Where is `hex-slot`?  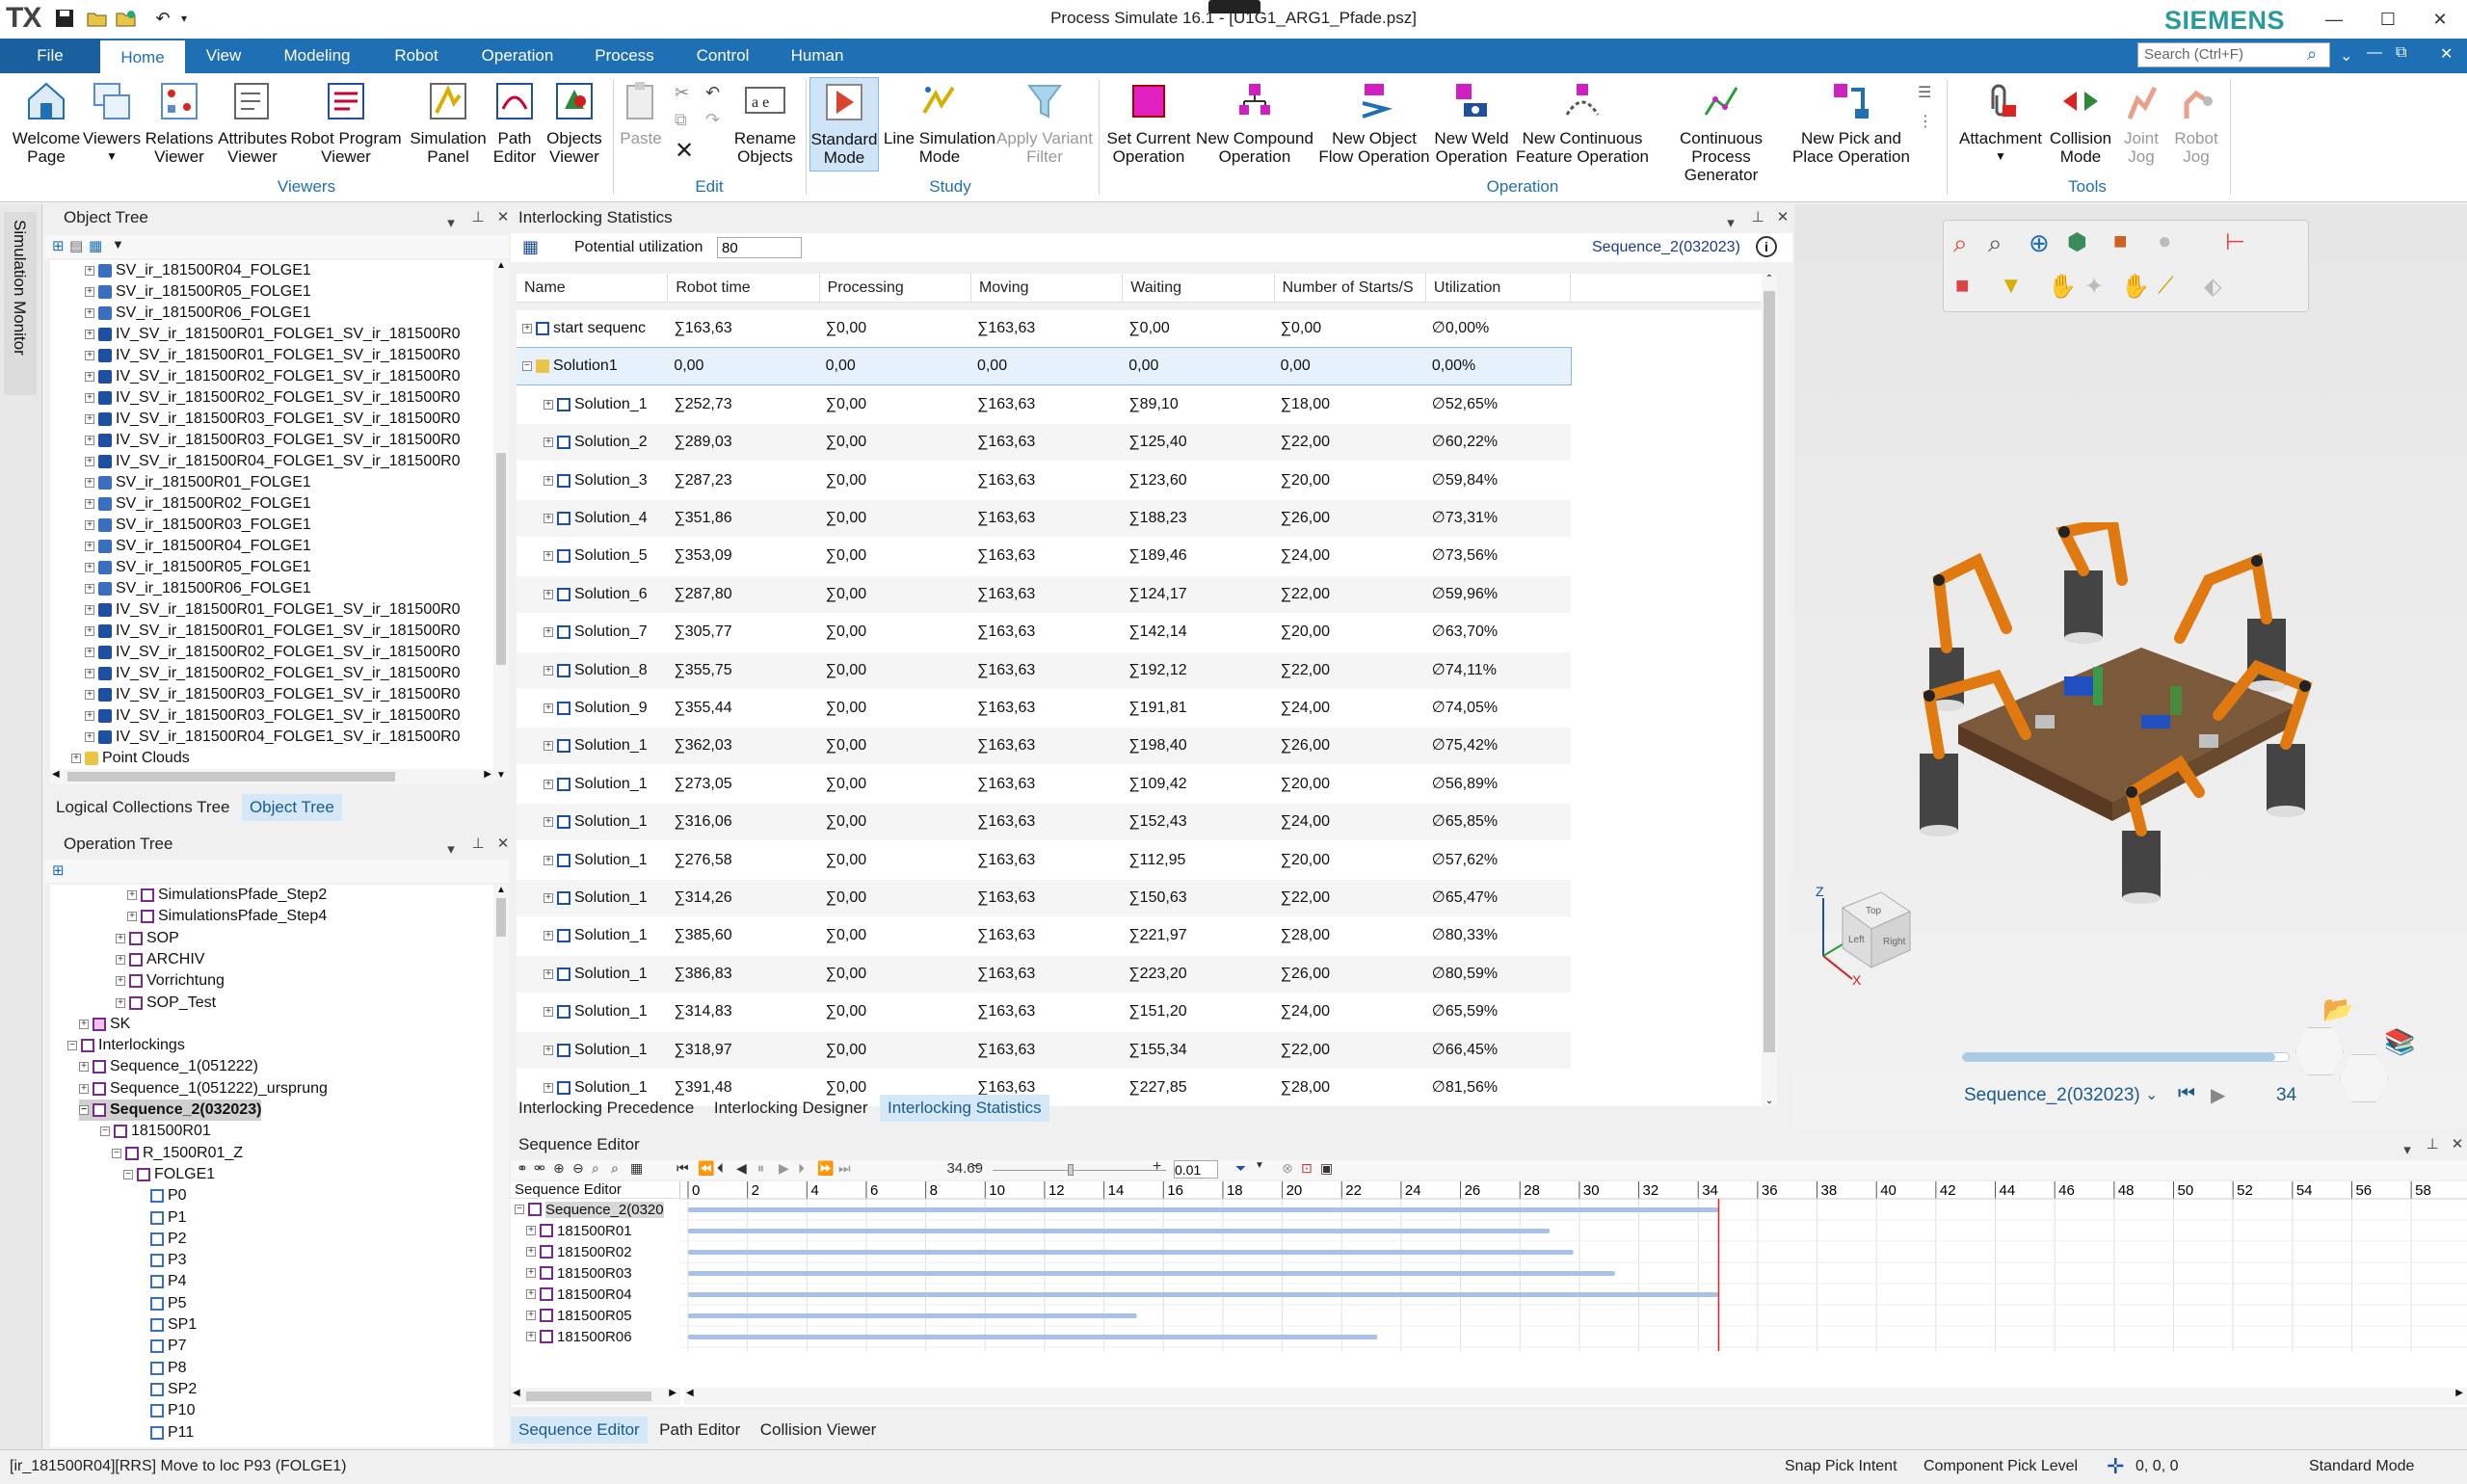 hex-slot is located at coordinates (2364, 1078).